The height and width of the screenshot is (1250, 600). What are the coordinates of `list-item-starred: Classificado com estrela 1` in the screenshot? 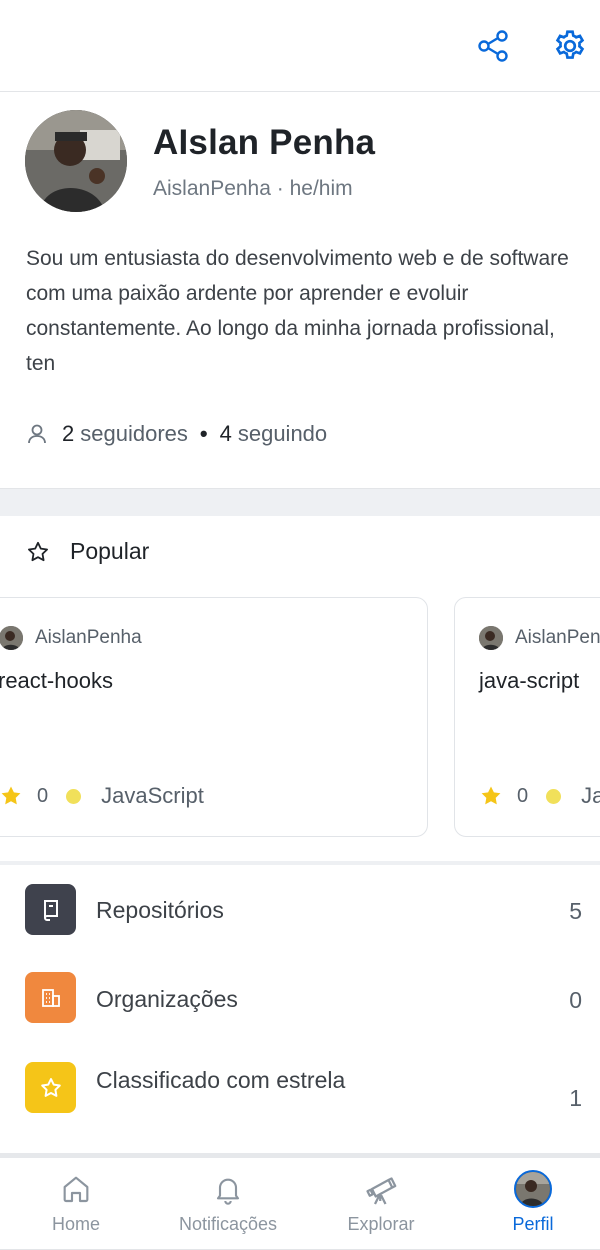 It's located at (300, 1100).